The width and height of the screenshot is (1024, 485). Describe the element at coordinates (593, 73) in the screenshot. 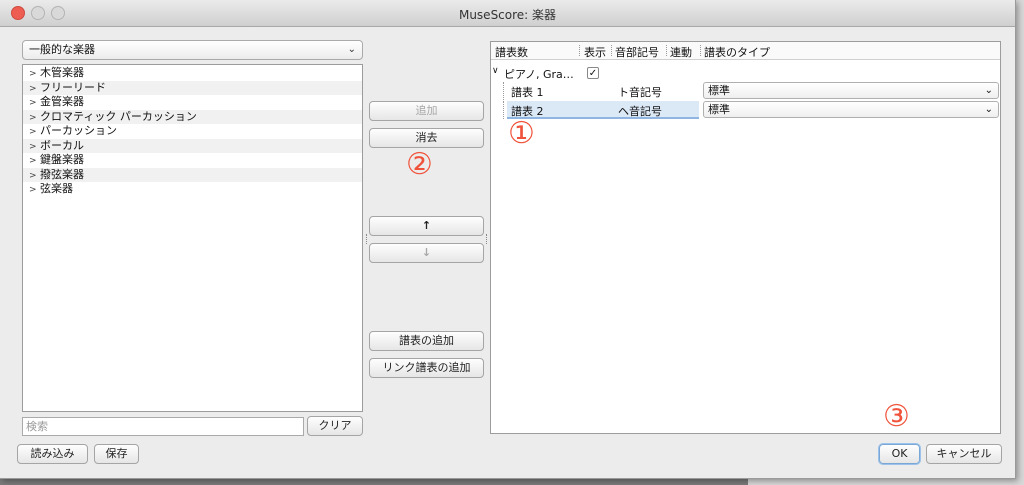

I see `visible-checkbox: ✓` at that location.